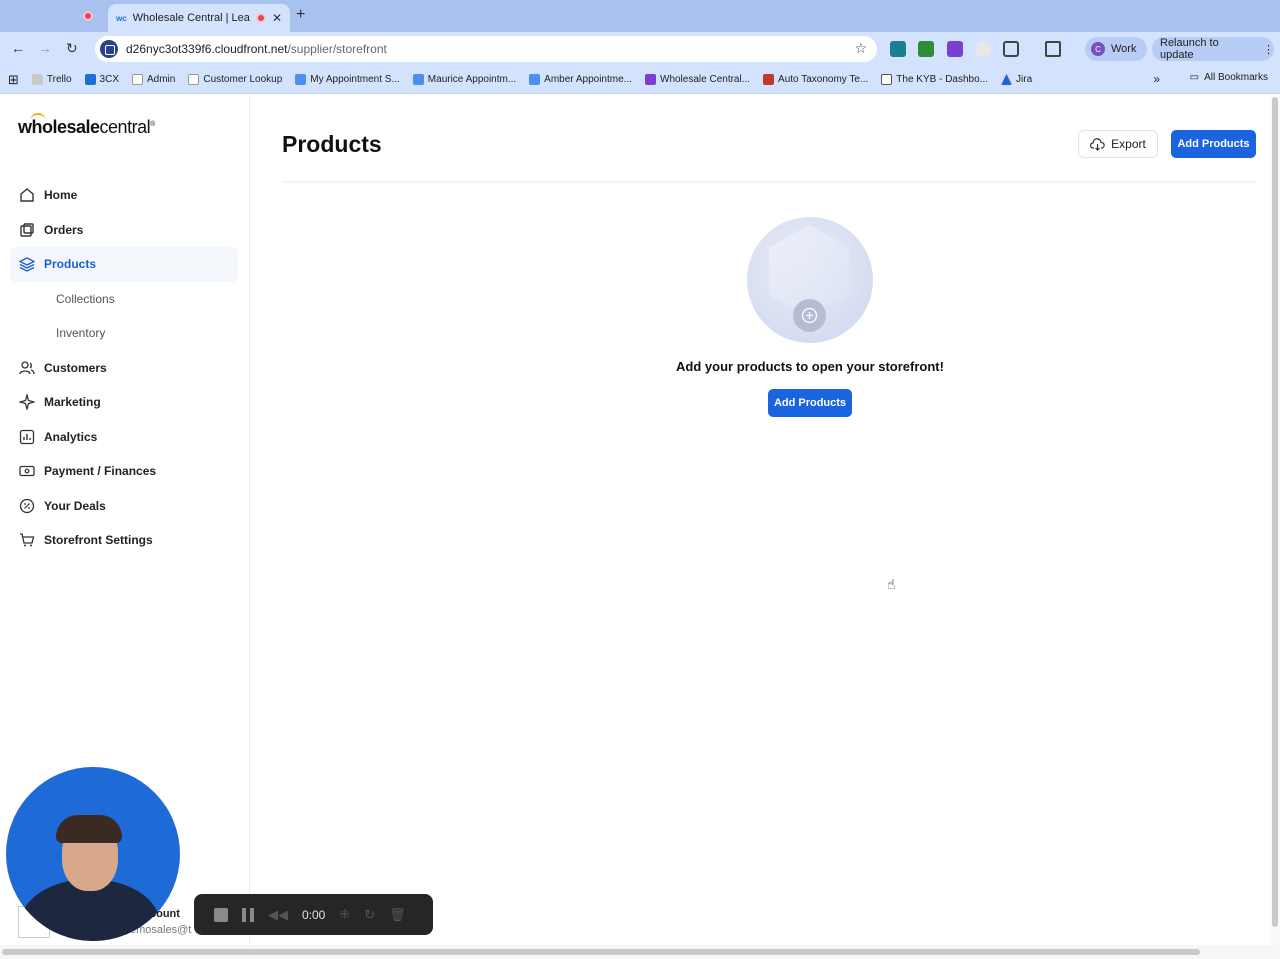 The image size is (1280, 959). What do you see at coordinates (926, 49) in the screenshot?
I see `extension-green-icon` at bounding box center [926, 49].